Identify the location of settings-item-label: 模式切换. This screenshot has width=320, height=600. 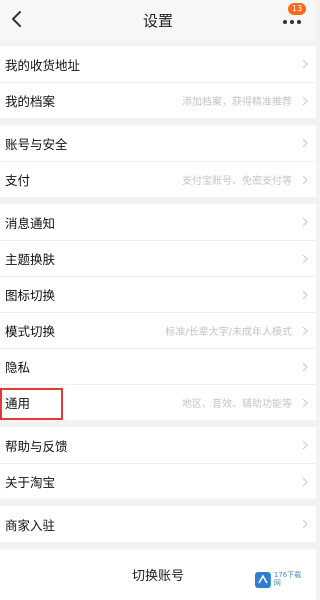
(30, 331).